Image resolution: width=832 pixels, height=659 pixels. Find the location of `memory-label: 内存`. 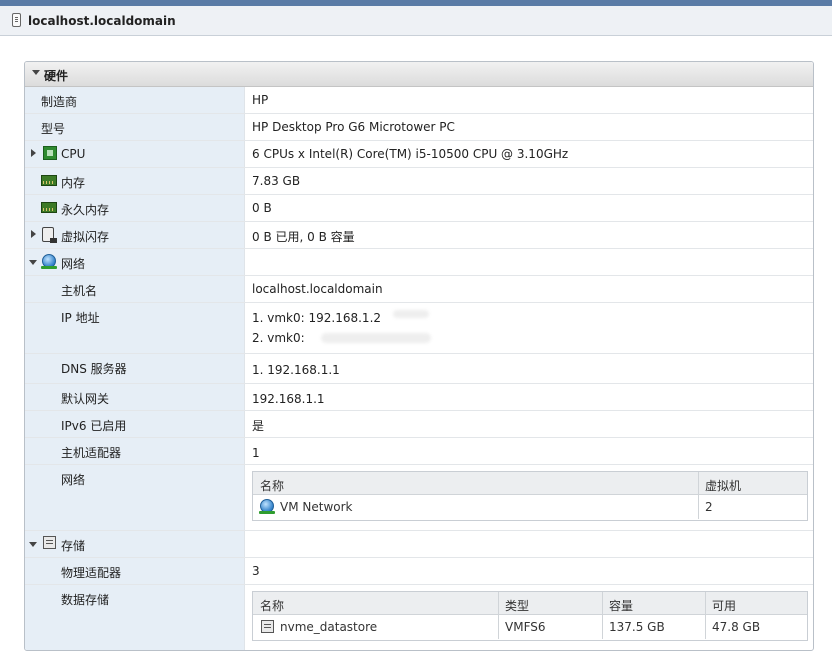

memory-label: 内存 is located at coordinates (73, 183).